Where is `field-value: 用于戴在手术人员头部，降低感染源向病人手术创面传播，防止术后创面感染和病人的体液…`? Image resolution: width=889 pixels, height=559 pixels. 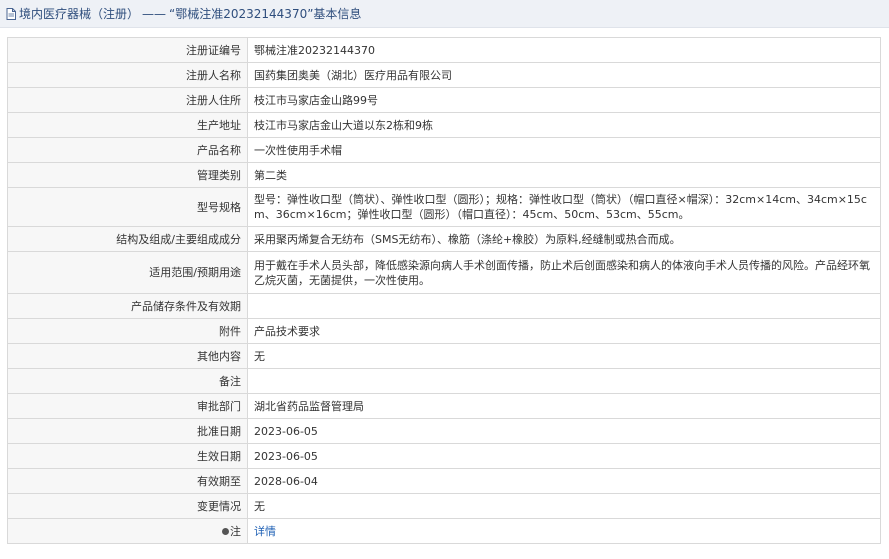
field-value: 用于戴在手术人员头部，降低感染源向病人手术创面传播，防止术后创面感染和病人的体液… is located at coordinates (564, 272).